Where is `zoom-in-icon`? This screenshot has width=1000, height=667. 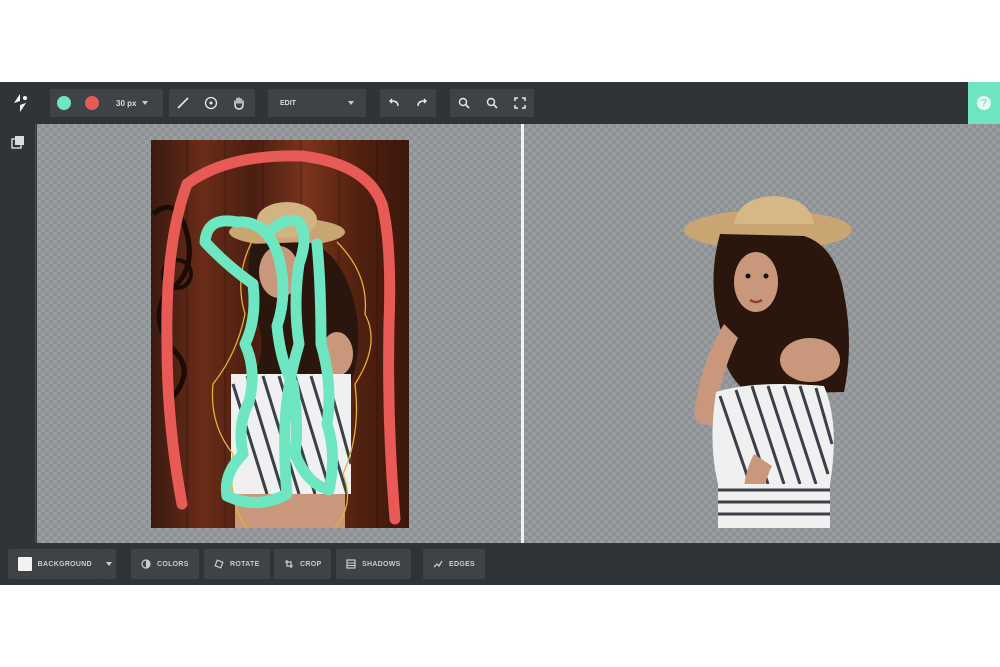
zoom-in-icon is located at coordinates (492, 103).